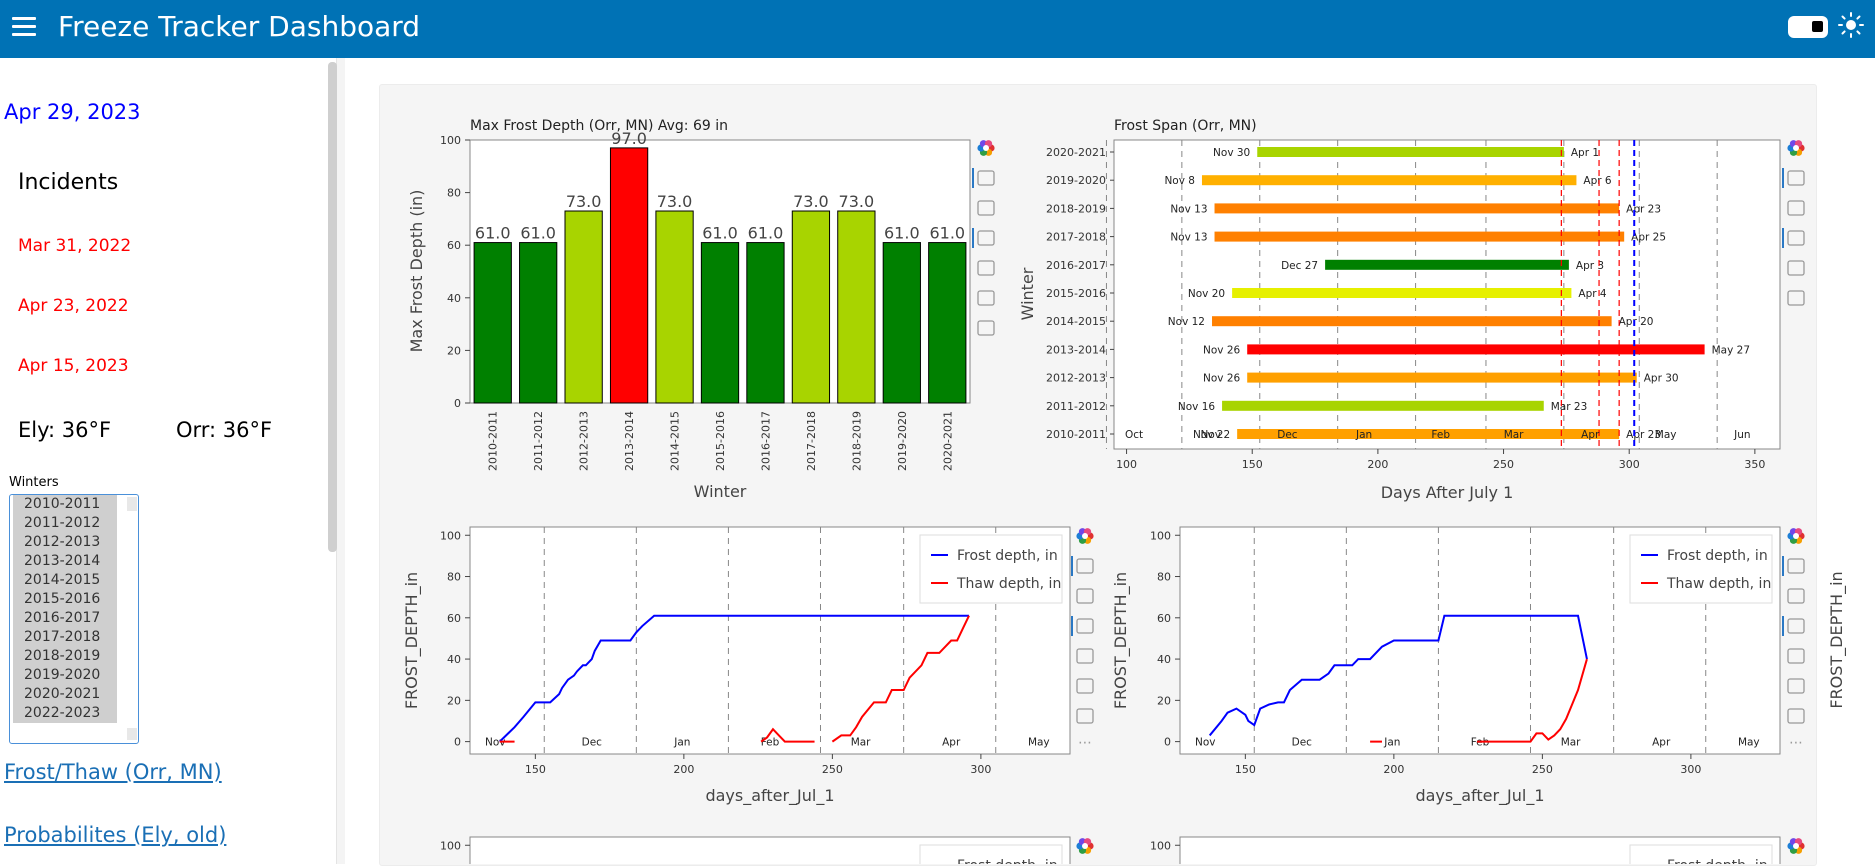 The height and width of the screenshot is (866, 1875). What do you see at coordinates (538, 441) in the screenshot?
I see `x-tick-label: 2011-2012` at bounding box center [538, 441].